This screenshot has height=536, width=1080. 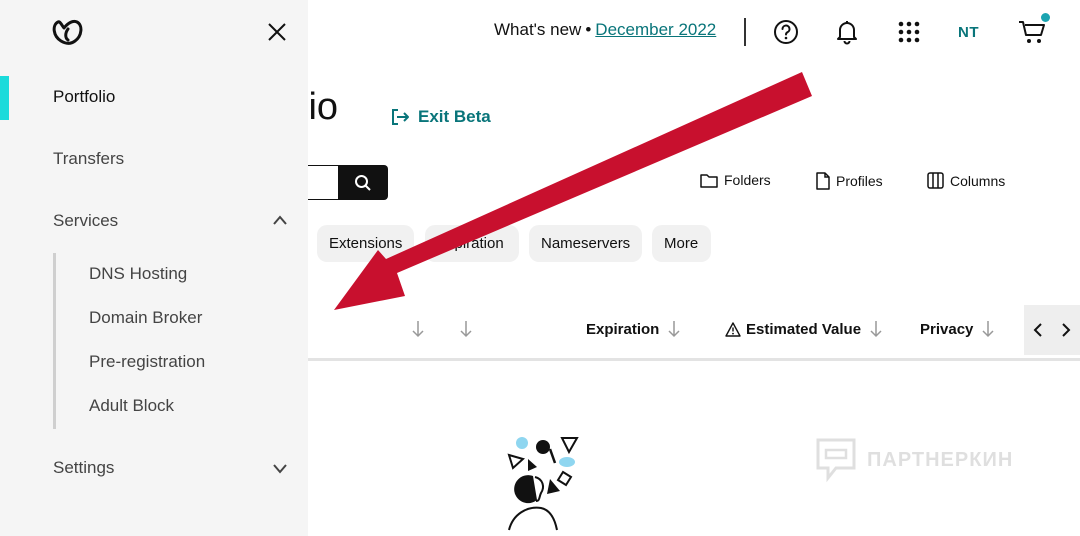 What do you see at coordinates (733, 329) in the screenshot?
I see `warning-icon` at bounding box center [733, 329].